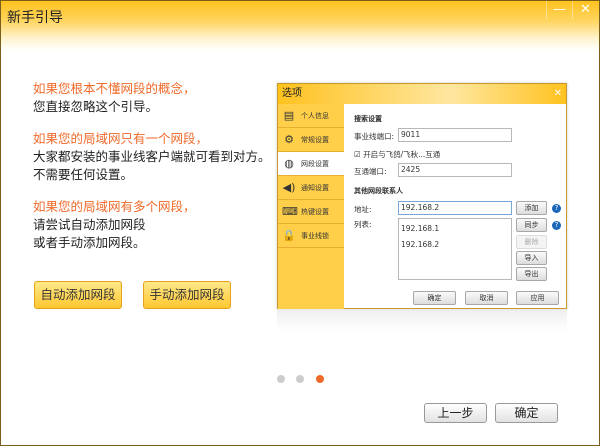  I want to click on address-input: 192.168.2, so click(455, 208).